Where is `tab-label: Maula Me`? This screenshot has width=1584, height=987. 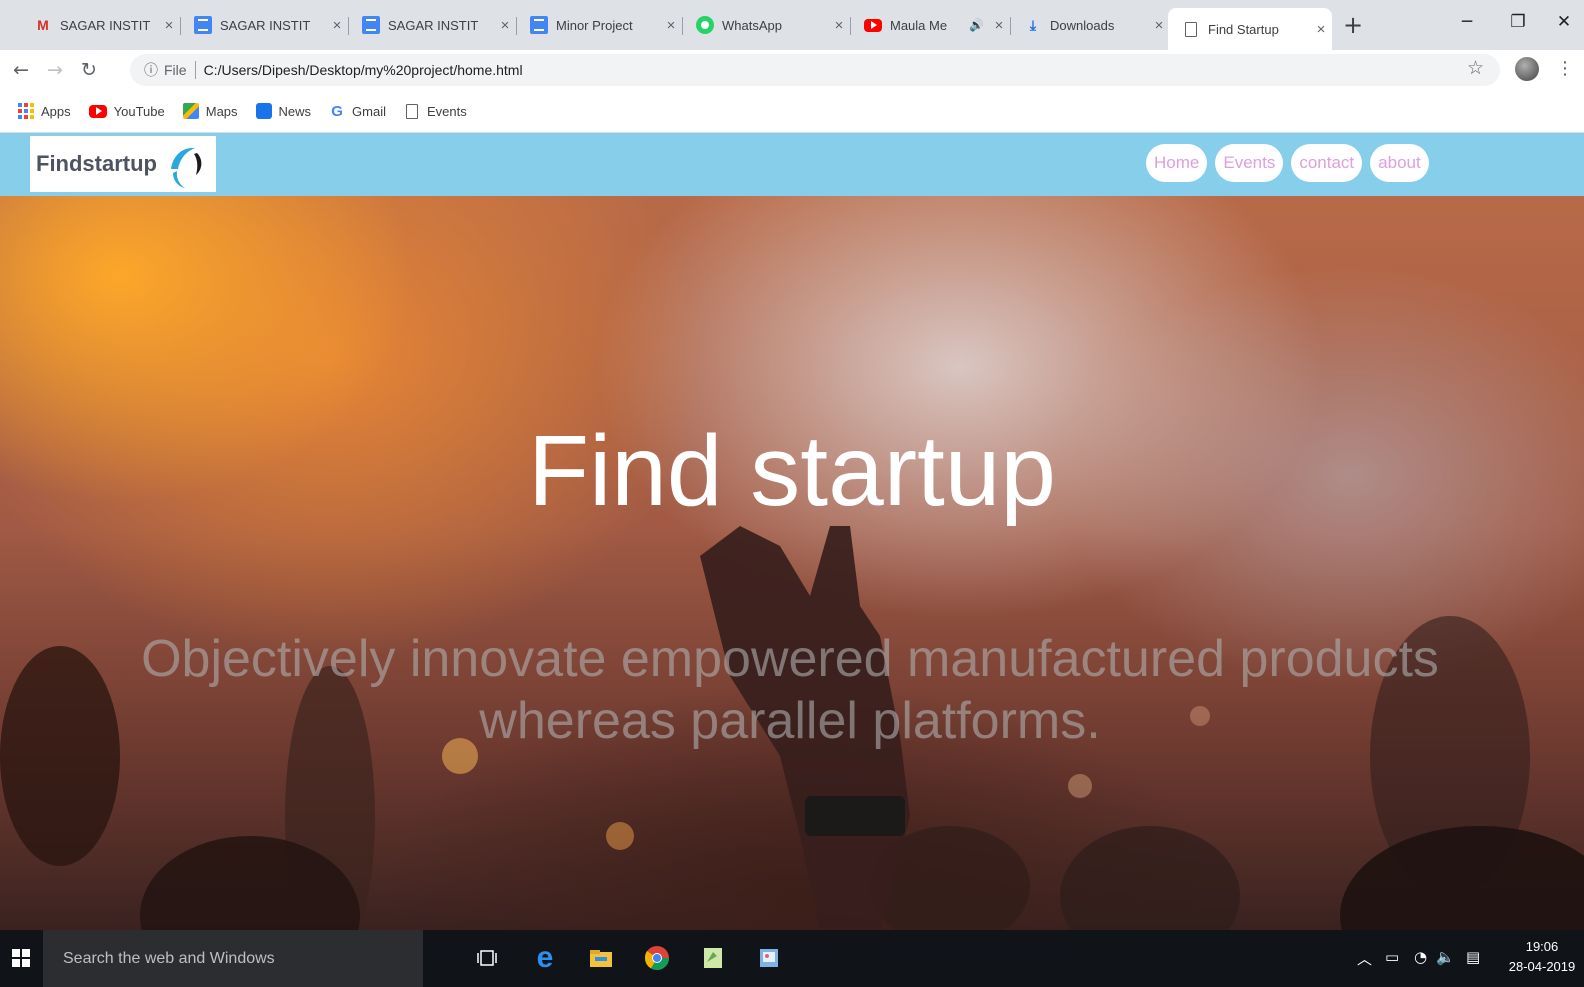
tab-label: Maula Me is located at coordinates (919, 25).